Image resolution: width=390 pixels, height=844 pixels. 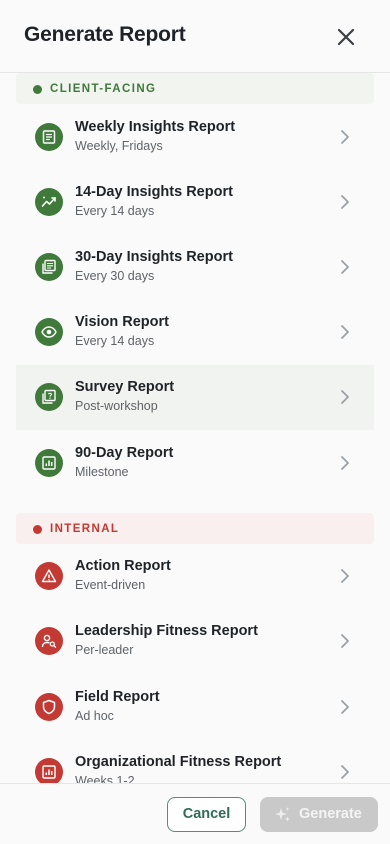 I want to click on report-frequency: Event-driven, so click(x=110, y=585).